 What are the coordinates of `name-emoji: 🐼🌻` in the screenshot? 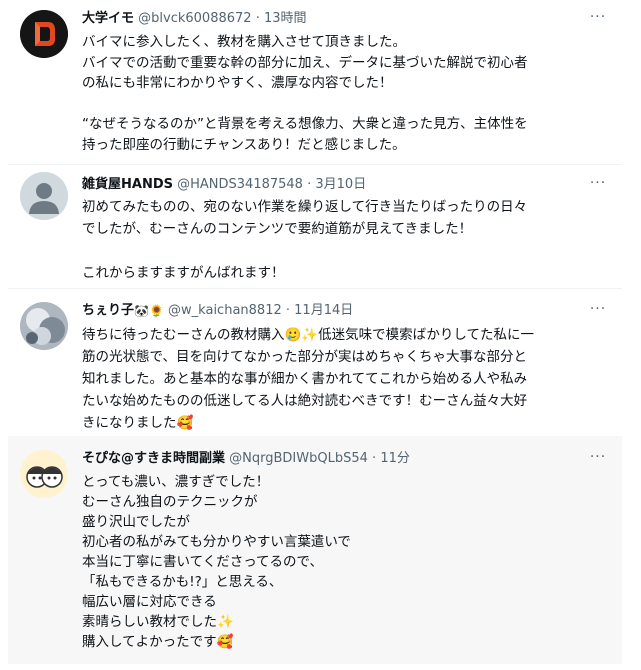 It's located at (149, 311).